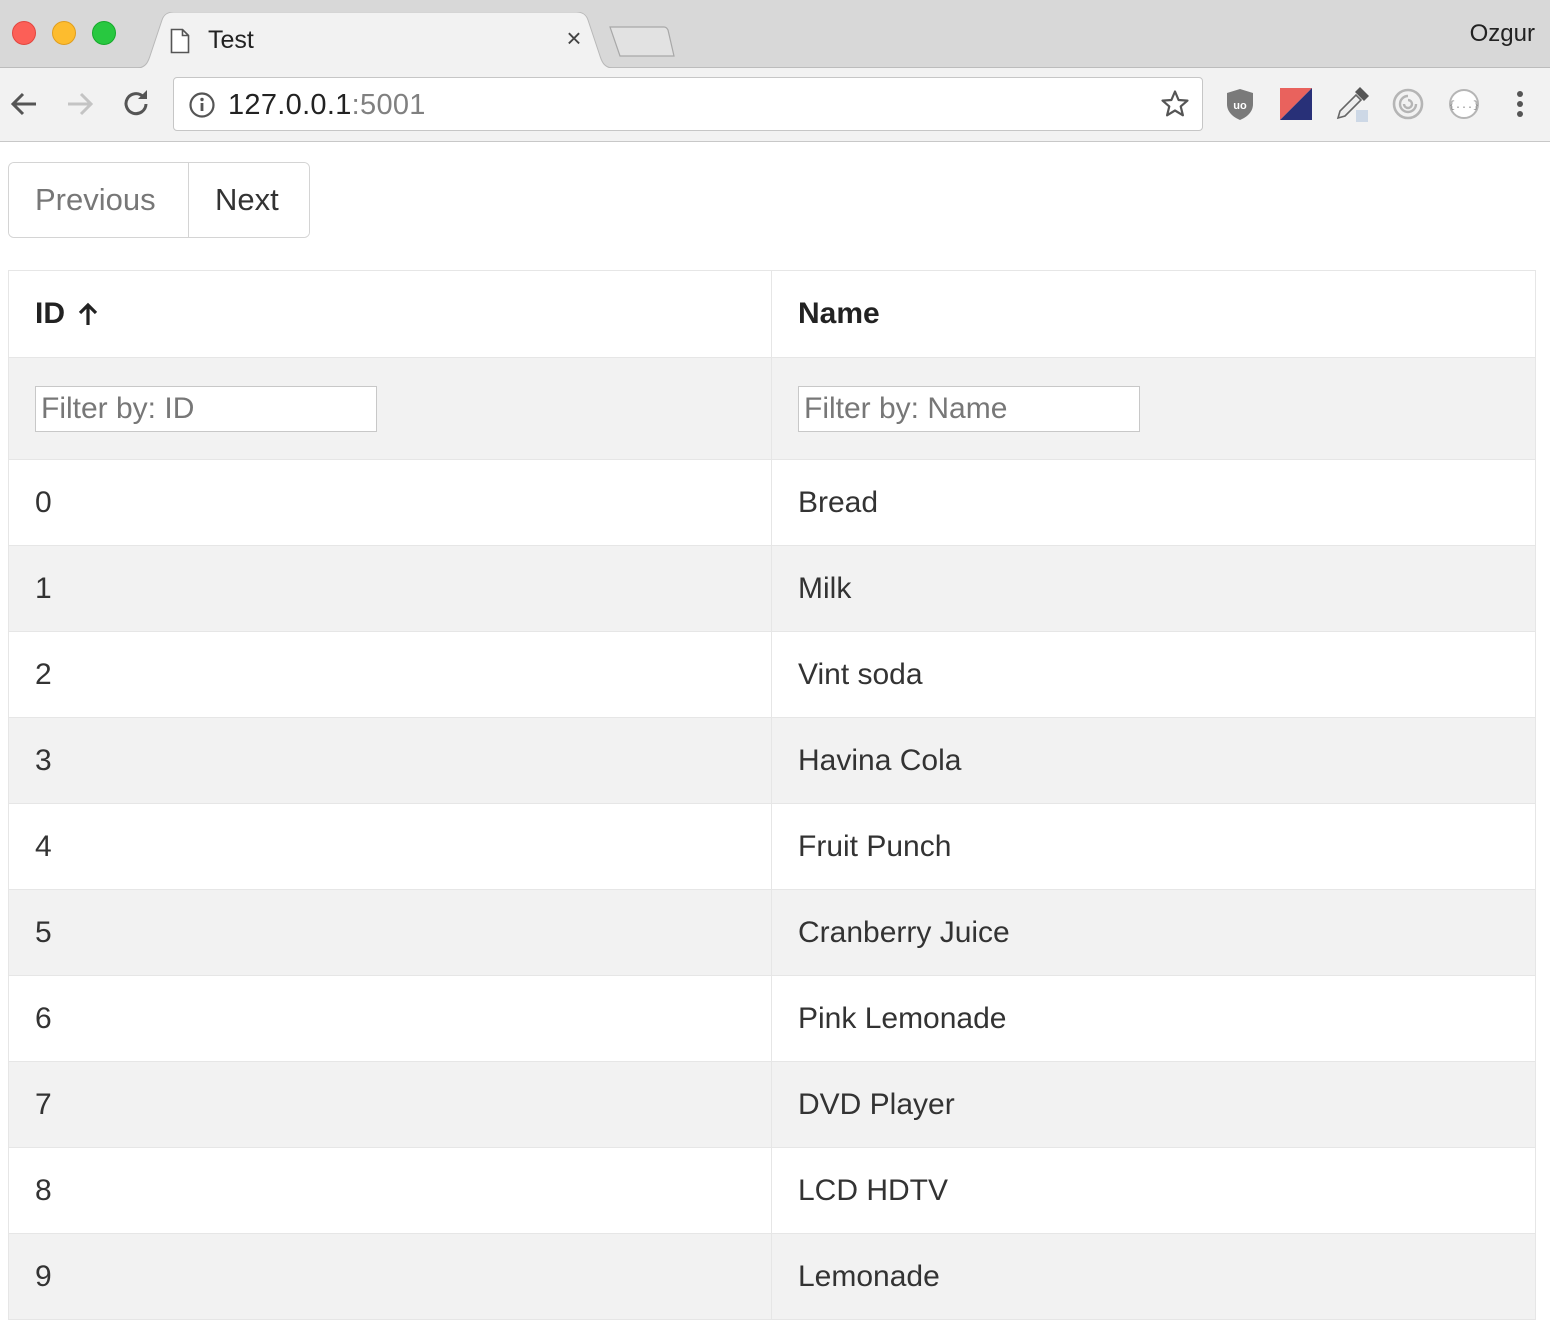 The height and width of the screenshot is (1336, 1550). I want to click on table-row: 8 LCD HDTV, so click(772, 1191).